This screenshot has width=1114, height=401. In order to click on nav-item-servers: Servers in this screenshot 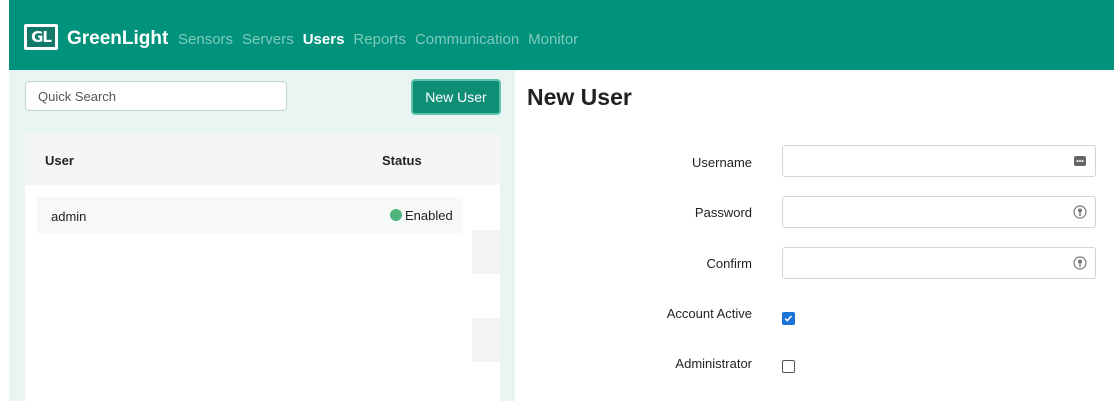, I will do `click(268, 39)`.